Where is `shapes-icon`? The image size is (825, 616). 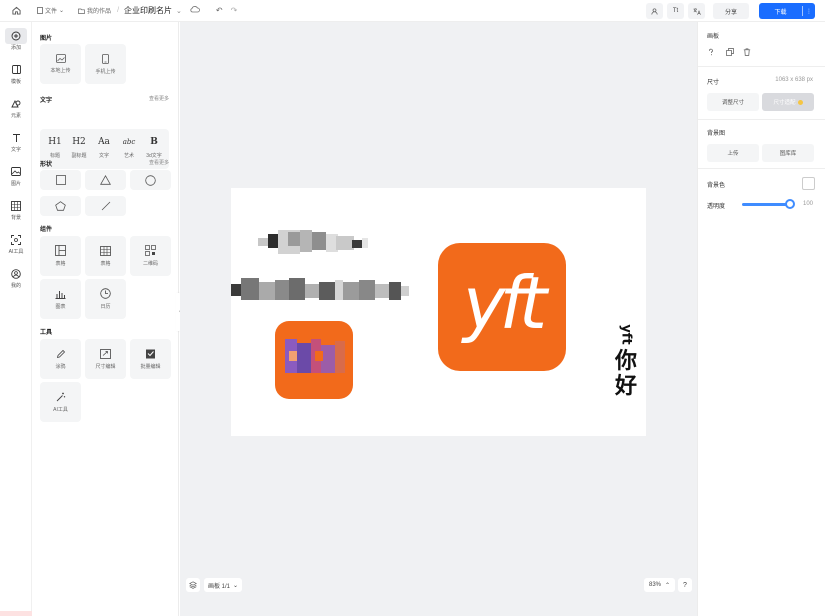 shapes-icon is located at coordinates (16, 104).